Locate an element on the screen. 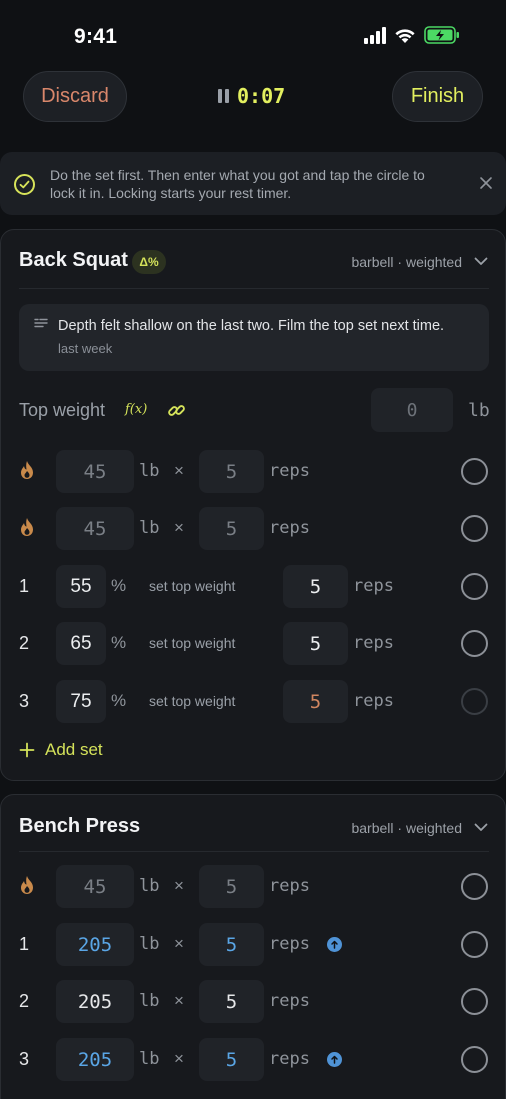 The image size is (506, 1099). set-row: 3 75 % set top weight 5 reps is located at coordinates (253, 701).